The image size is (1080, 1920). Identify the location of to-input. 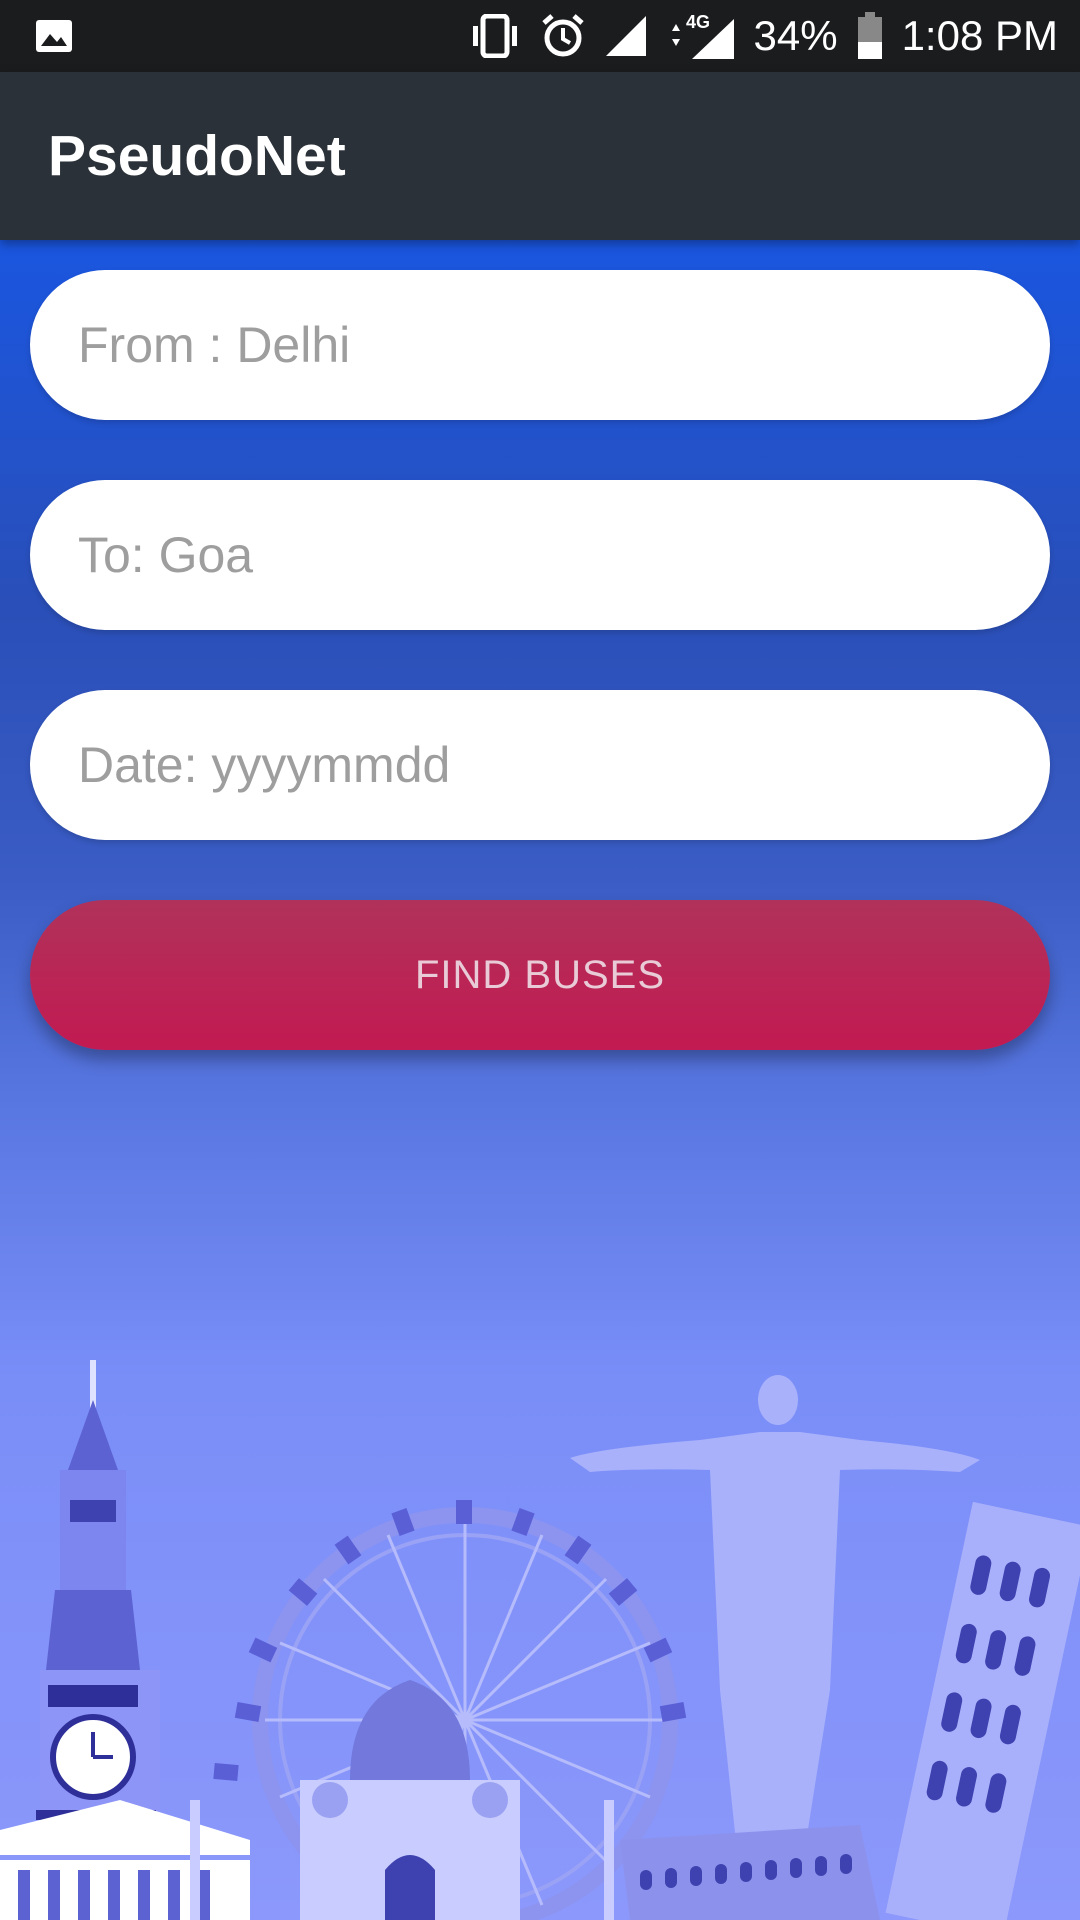
(564, 555).